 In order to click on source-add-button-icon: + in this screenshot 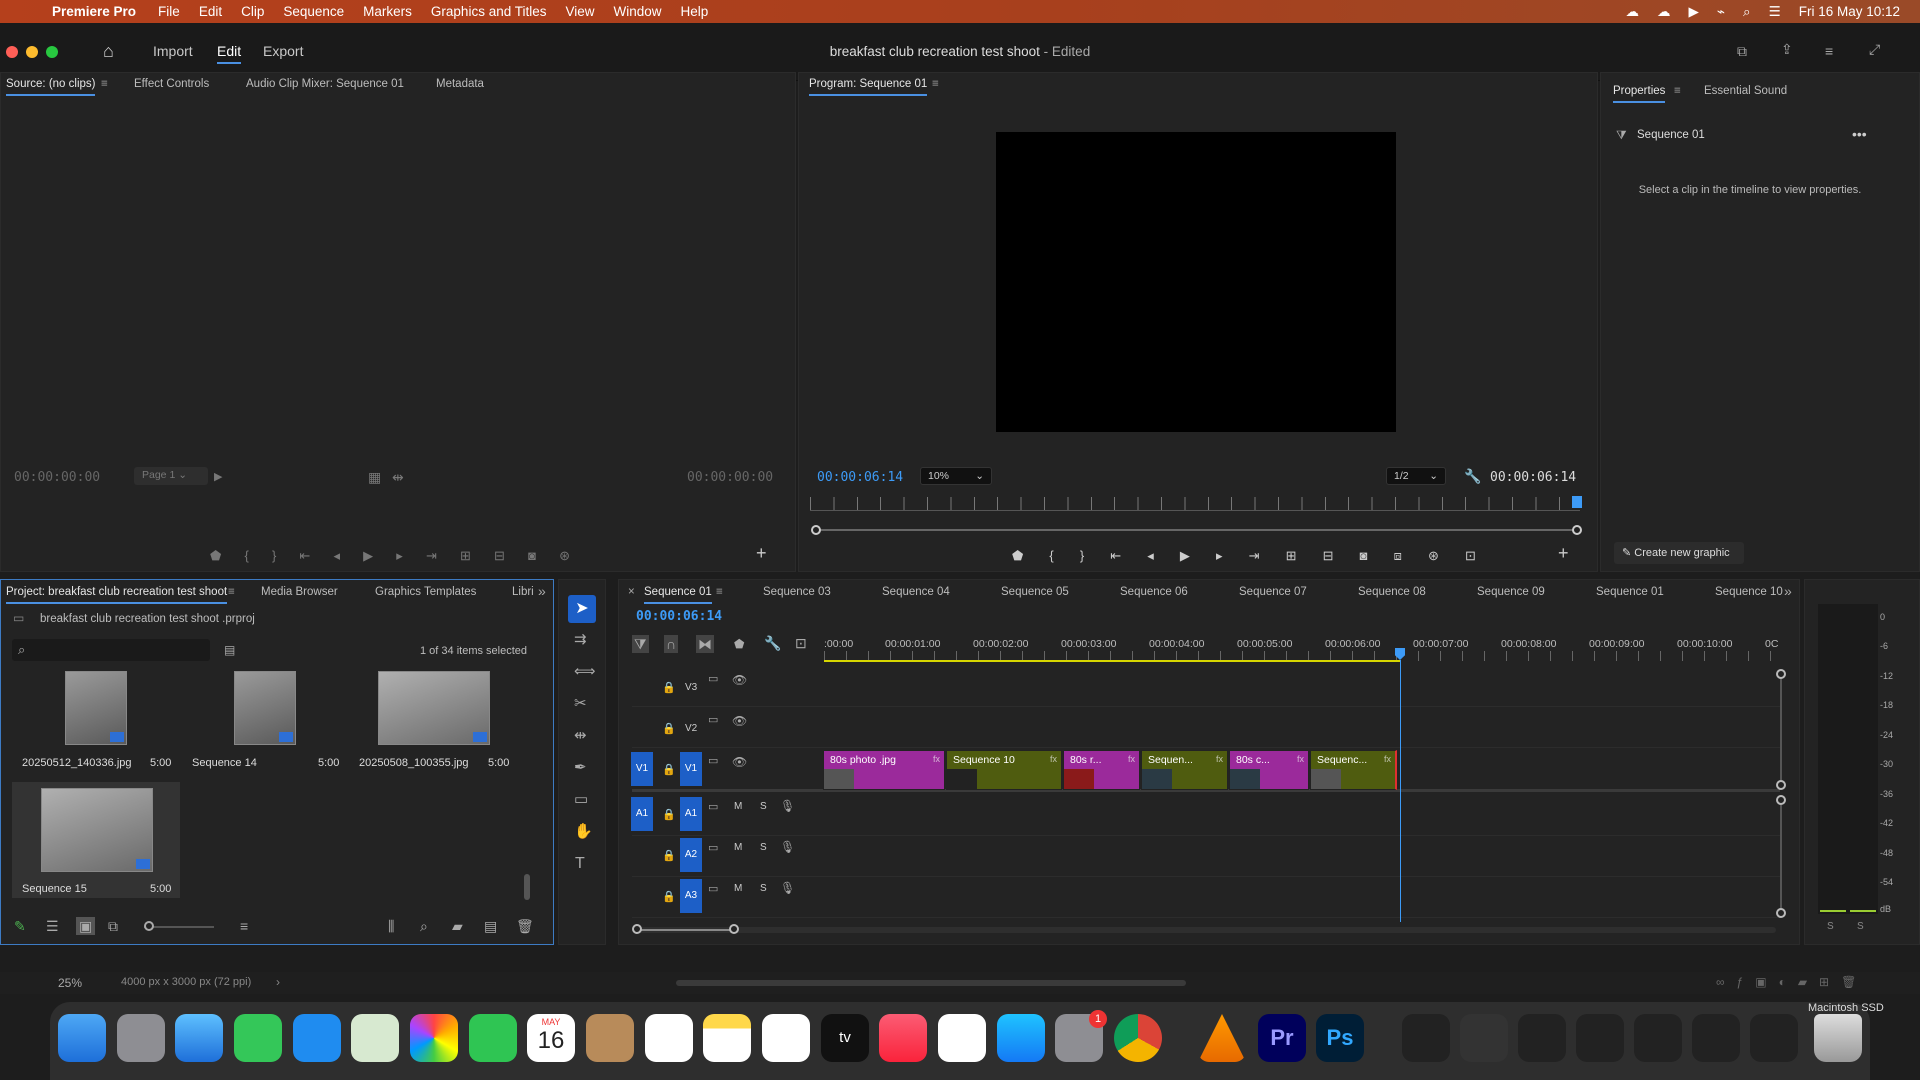, I will do `click(761, 553)`.